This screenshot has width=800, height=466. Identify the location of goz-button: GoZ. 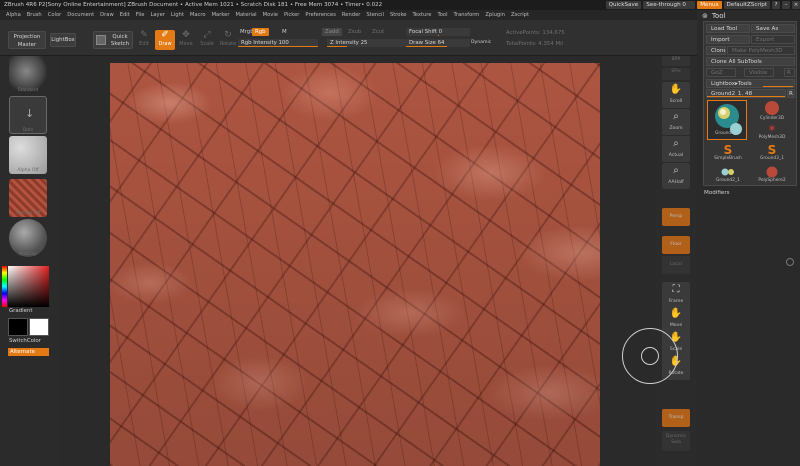
(721, 72).